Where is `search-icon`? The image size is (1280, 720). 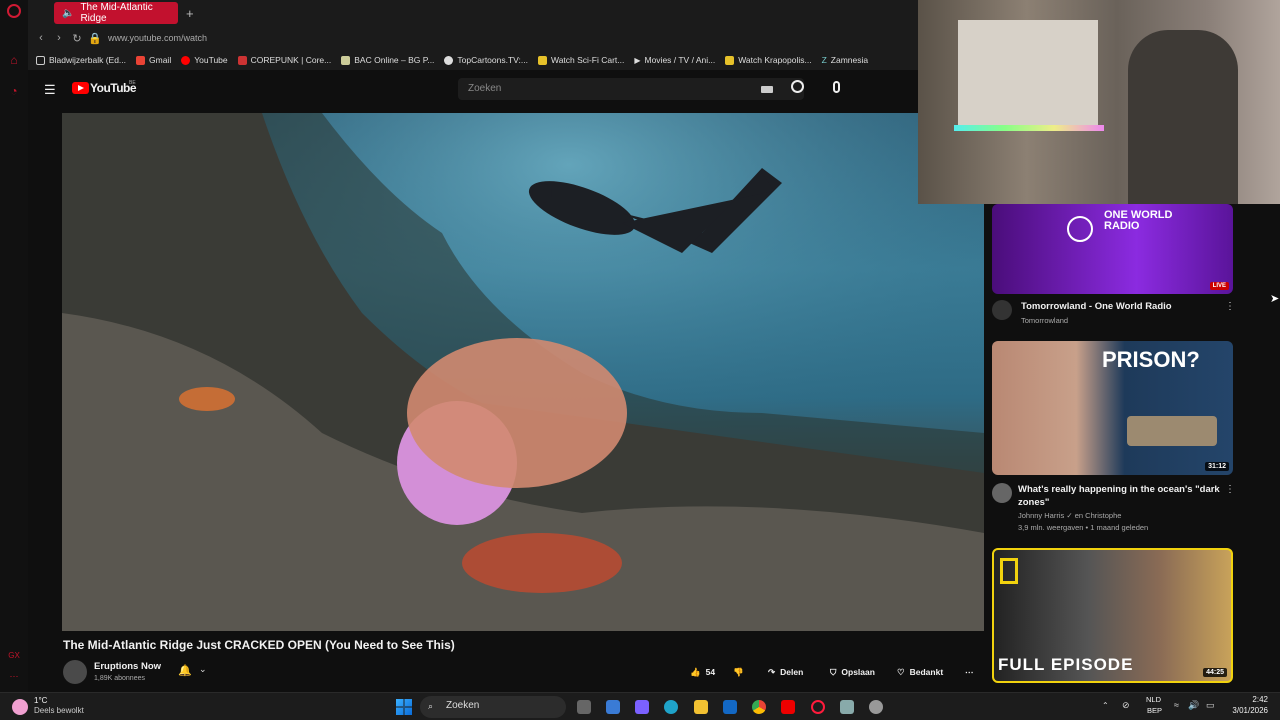 search-icon is located at coordinates (797, 86).